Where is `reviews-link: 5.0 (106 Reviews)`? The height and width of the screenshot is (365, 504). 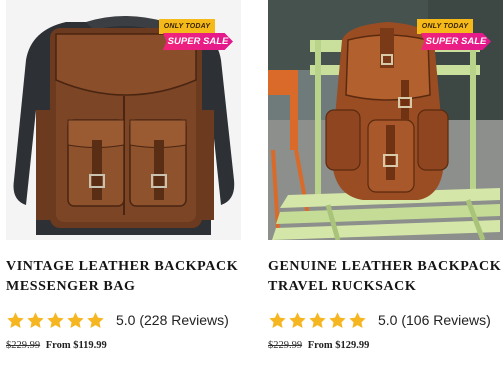 reviews-link: 5.0 (106 Reviews) is located at coordinates (434, 320).